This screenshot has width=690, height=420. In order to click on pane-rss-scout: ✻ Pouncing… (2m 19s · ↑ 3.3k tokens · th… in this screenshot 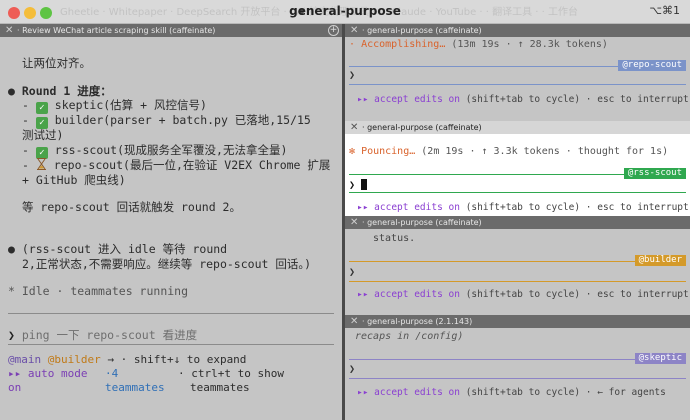, I will do `click(517, 175)`.